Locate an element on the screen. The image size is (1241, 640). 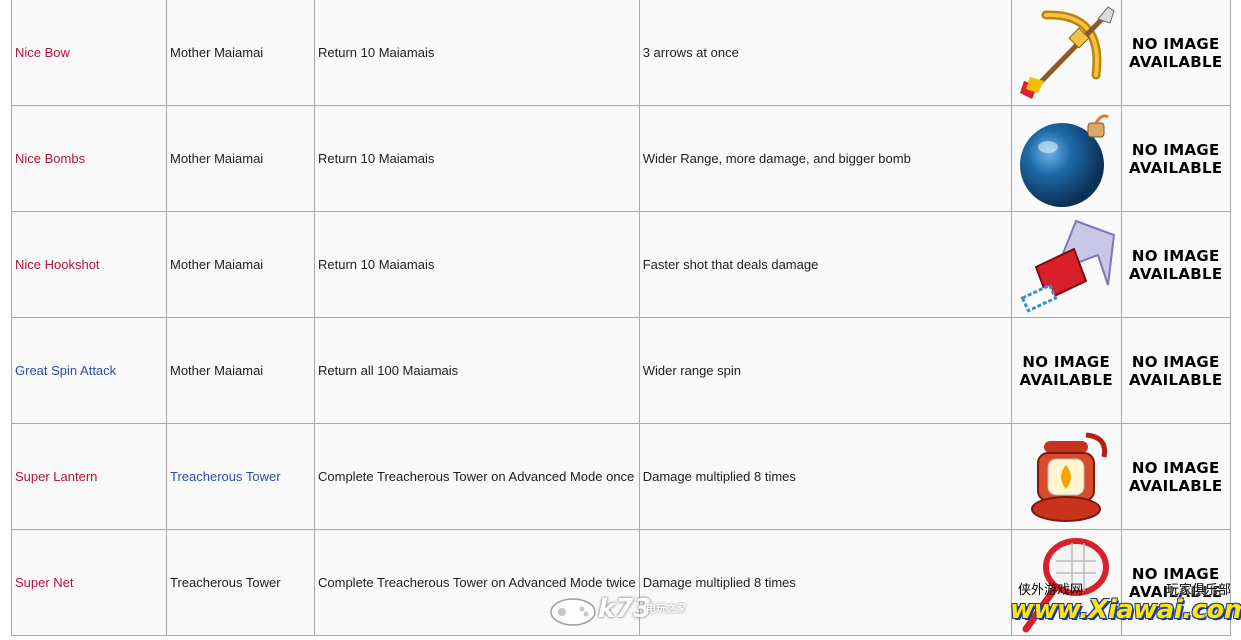
effect-text: Faster shot that deals damage is located at coordinates (730, 264).